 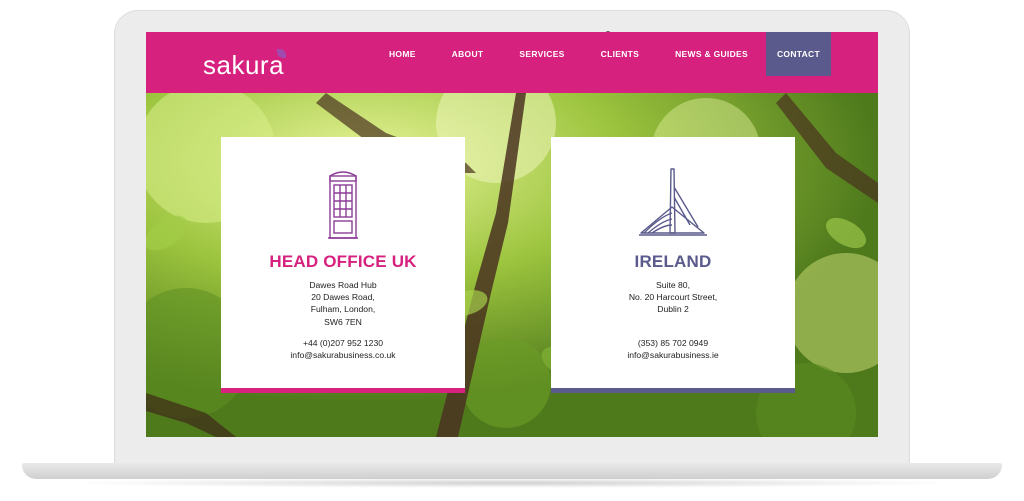 I want to click on address-line: 20 Dawes Road,, so click(x=343, y=297).